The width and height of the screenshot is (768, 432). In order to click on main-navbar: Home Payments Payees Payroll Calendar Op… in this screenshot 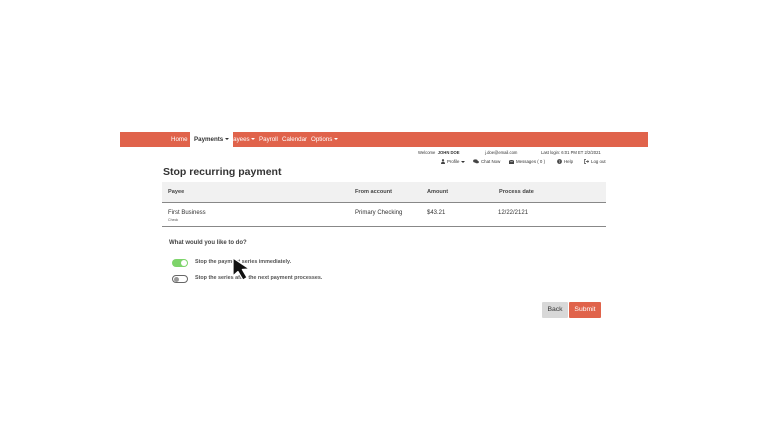, I will do `click(384, 139)`.